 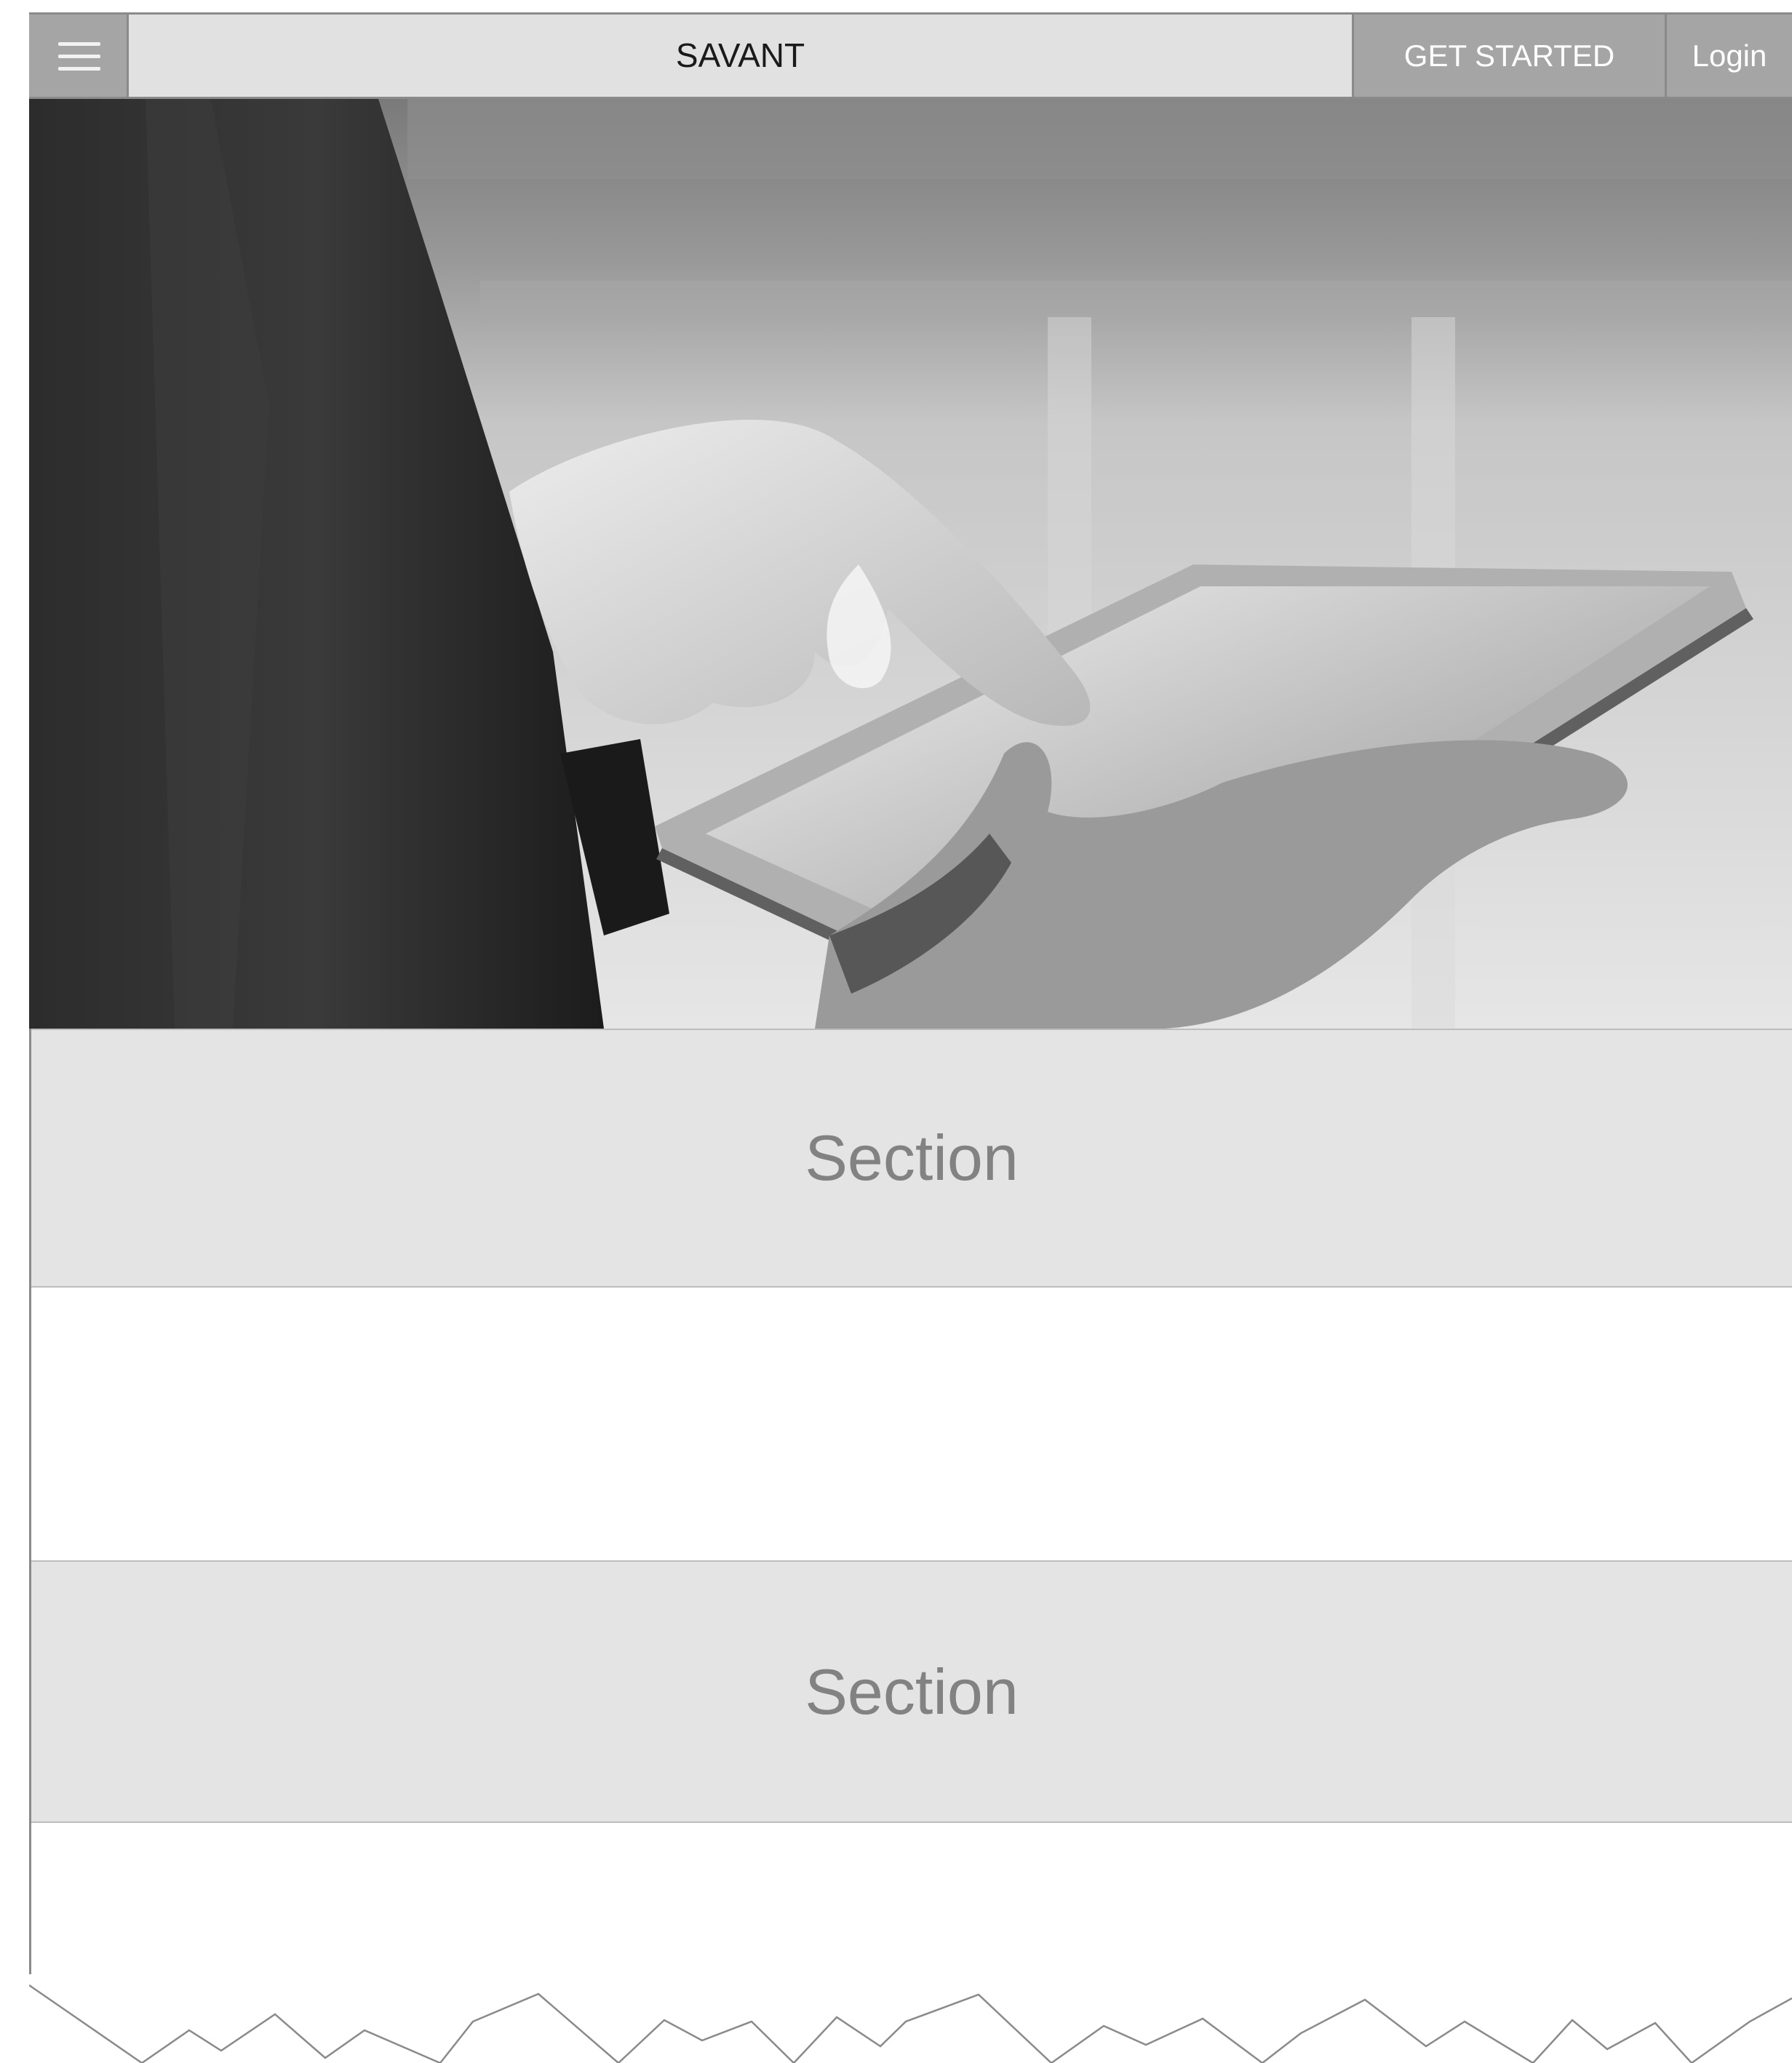 What do you see at coordinates (910, 2024) in the screenshot?
I see `torn-edge-icon` at bounding box center [910, 2024].